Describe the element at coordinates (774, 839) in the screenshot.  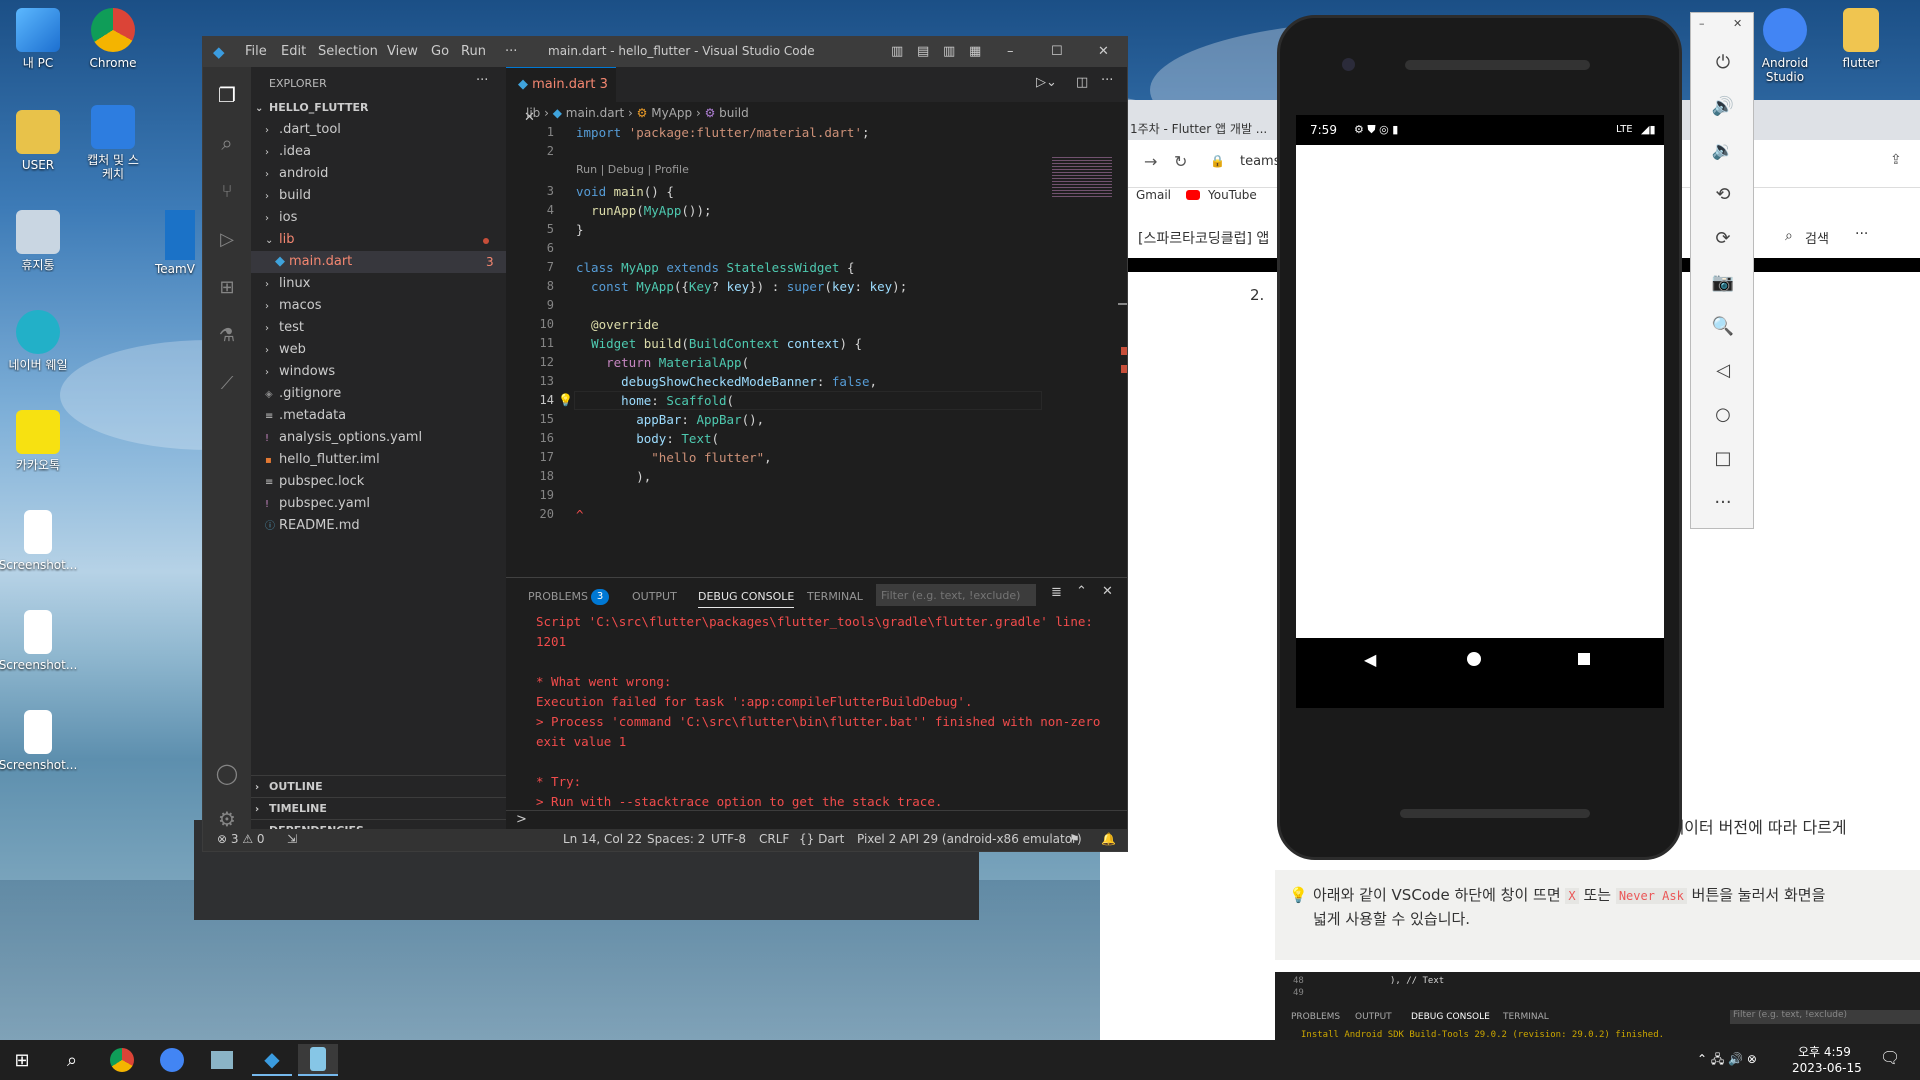
I see `line-ending: CRLF` at that location.